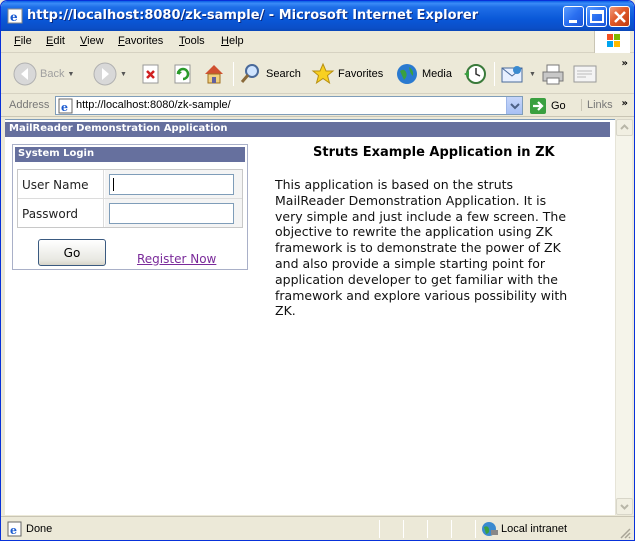 Image resolution: width=635 pixels, height=541 pixels. Describe the element at coordinates (232, 41) in the screenshot. I see `menu-help: Help` at that location.